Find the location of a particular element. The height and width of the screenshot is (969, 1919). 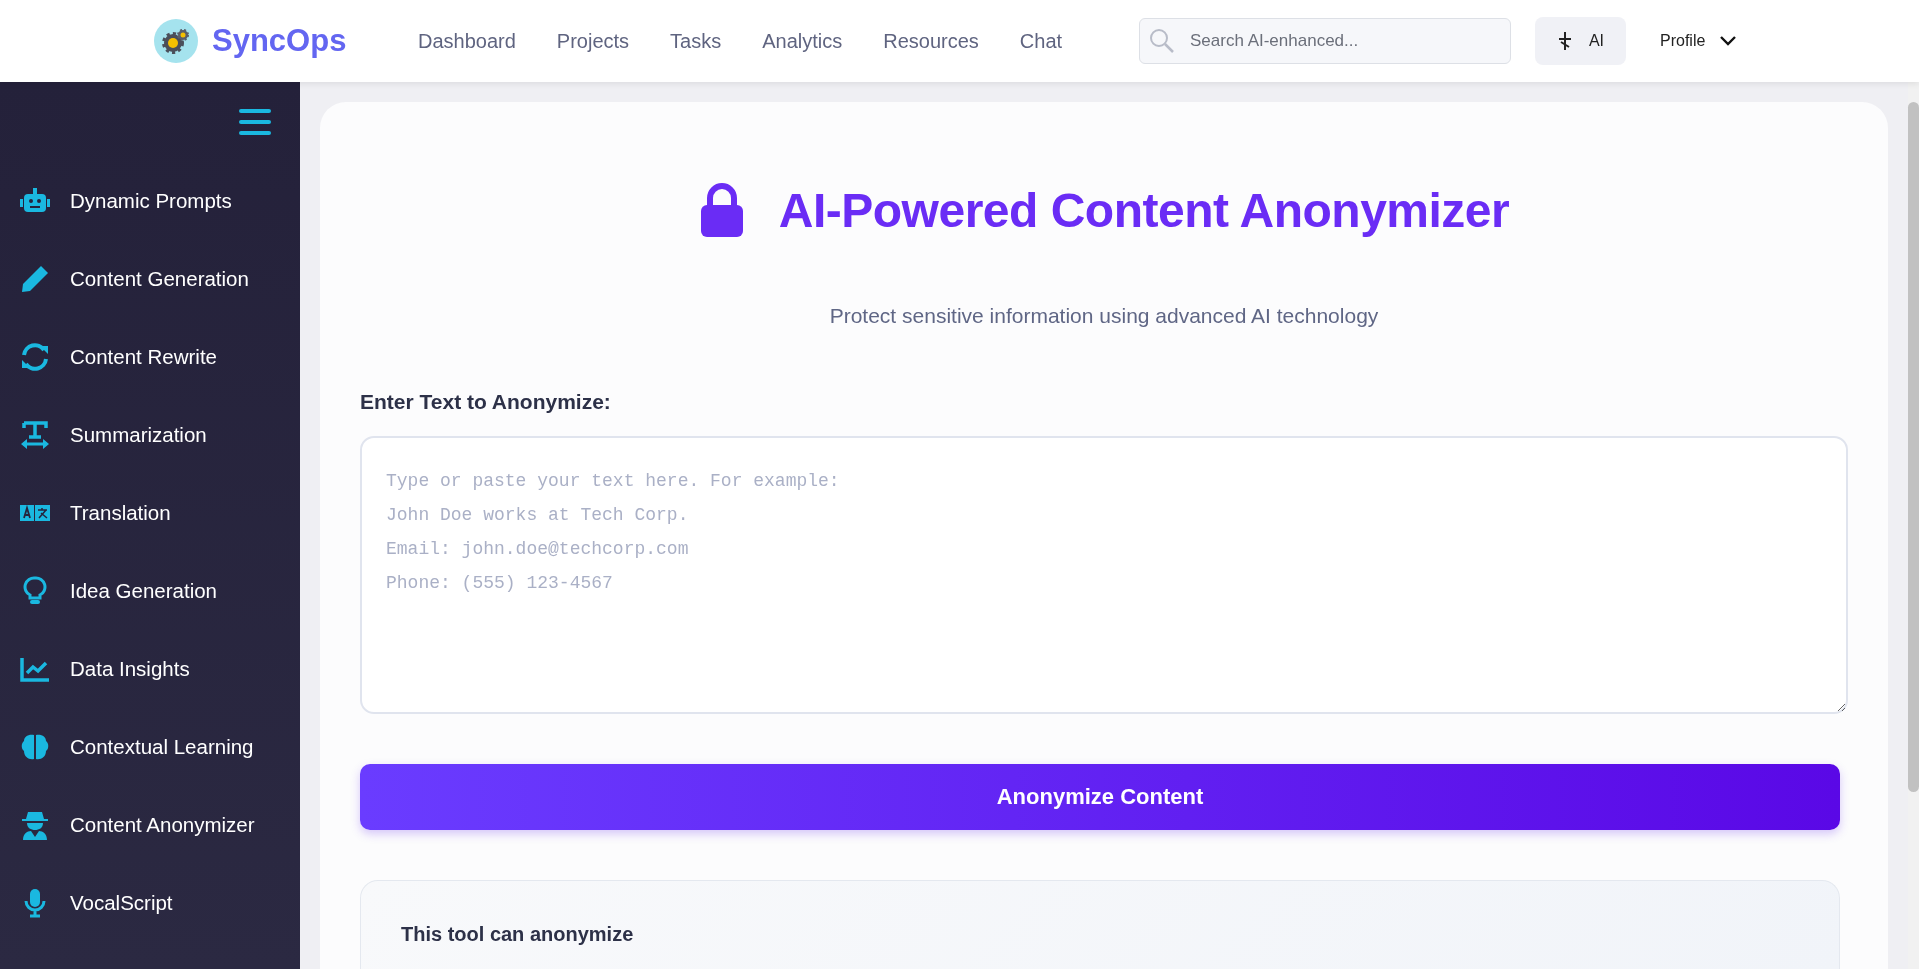

sidebar-item: Content Generation is located at coordinates (150, 279).